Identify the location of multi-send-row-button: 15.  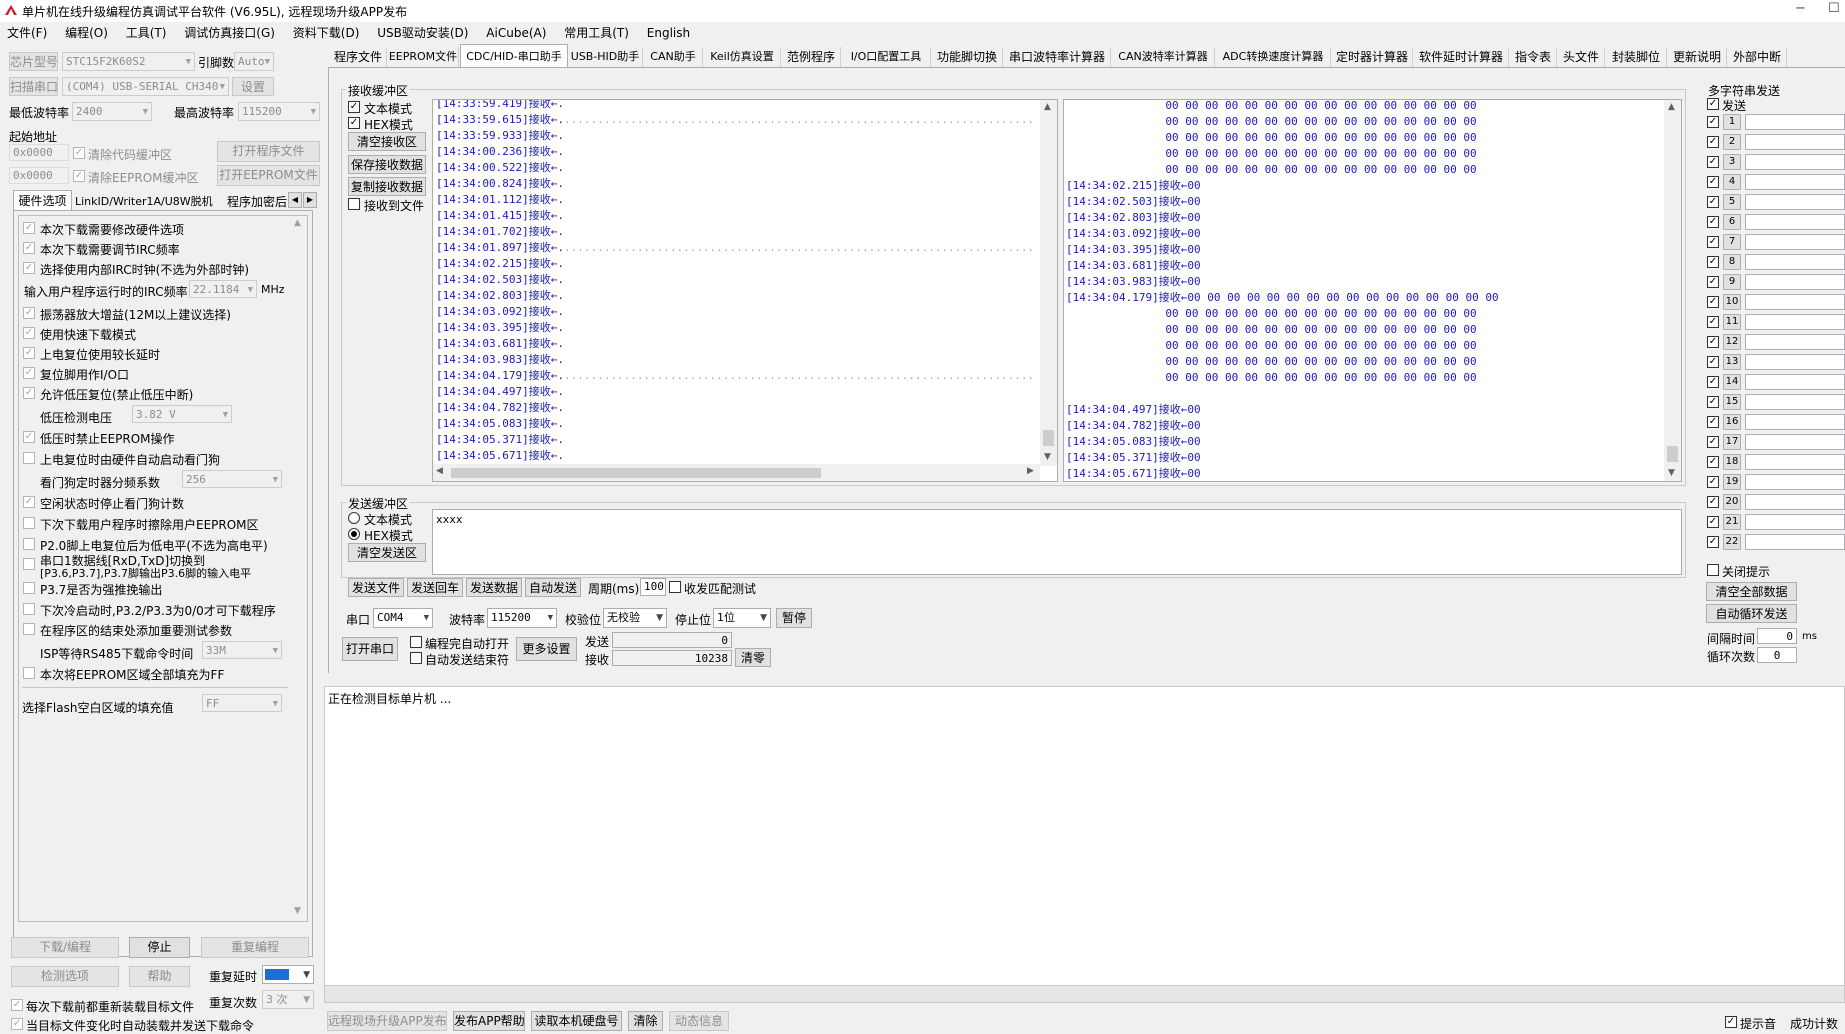
(1732, 402).